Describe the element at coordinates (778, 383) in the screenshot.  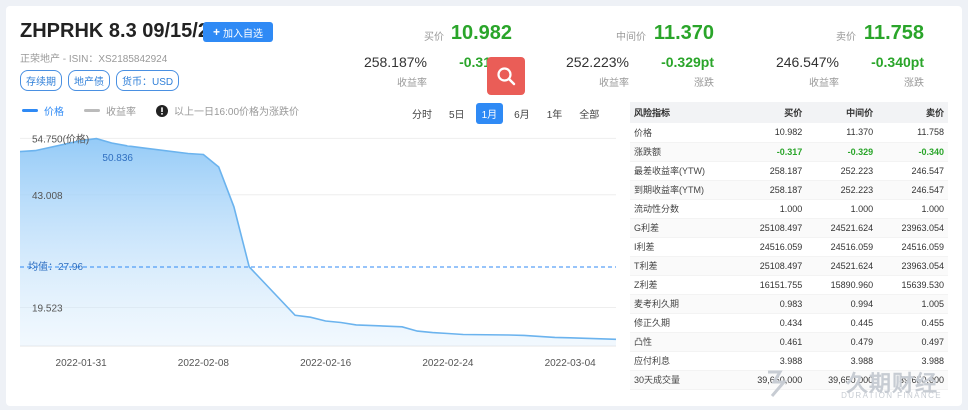
I see `brand-logo-icon` at that location.